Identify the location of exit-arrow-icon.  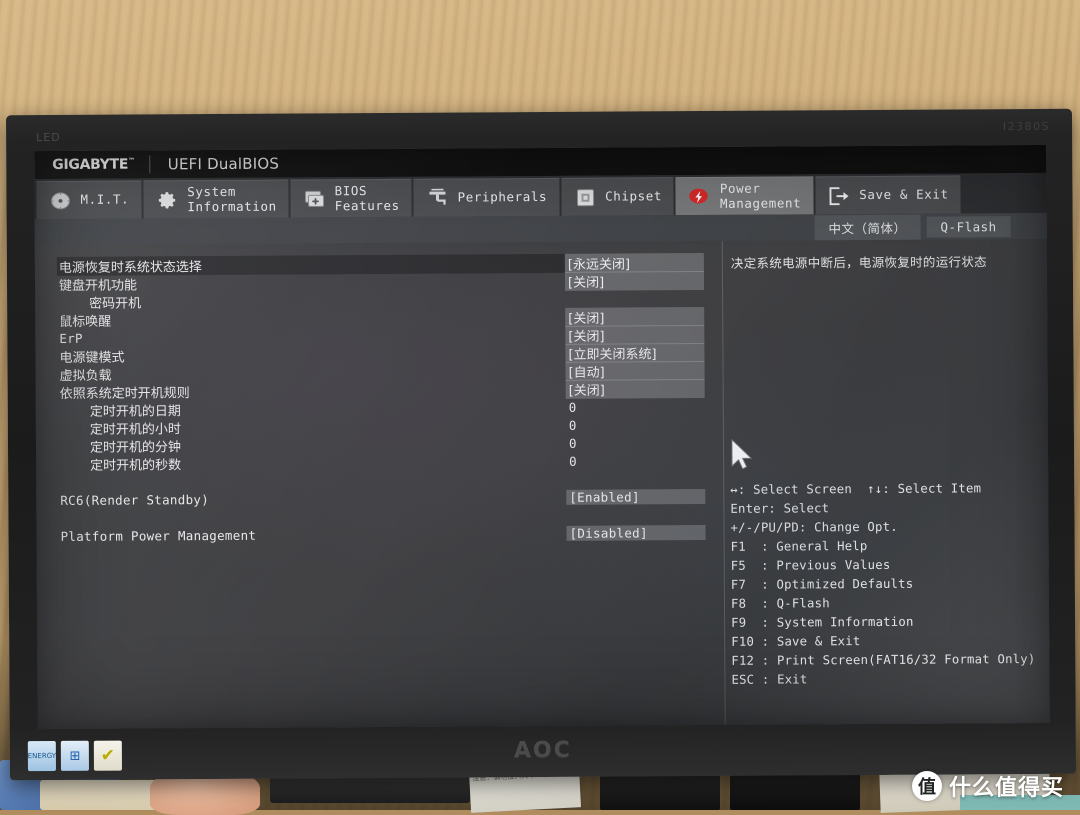
(839, 196).